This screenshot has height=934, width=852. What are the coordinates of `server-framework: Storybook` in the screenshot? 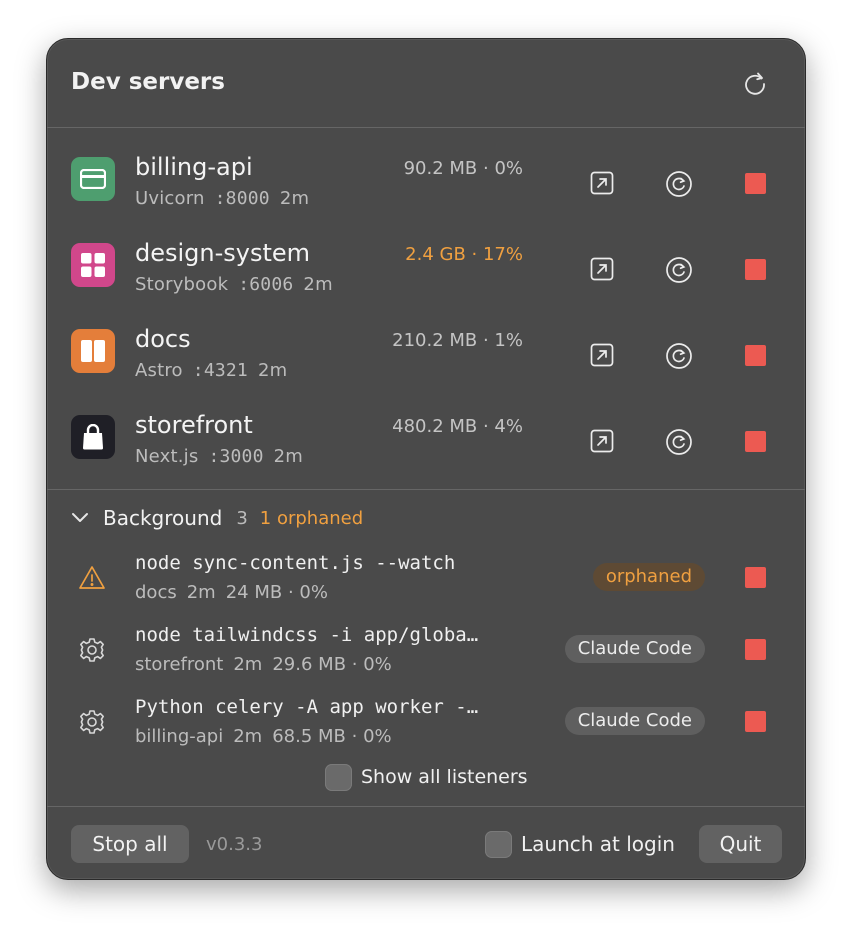 It's located at (182, 284).